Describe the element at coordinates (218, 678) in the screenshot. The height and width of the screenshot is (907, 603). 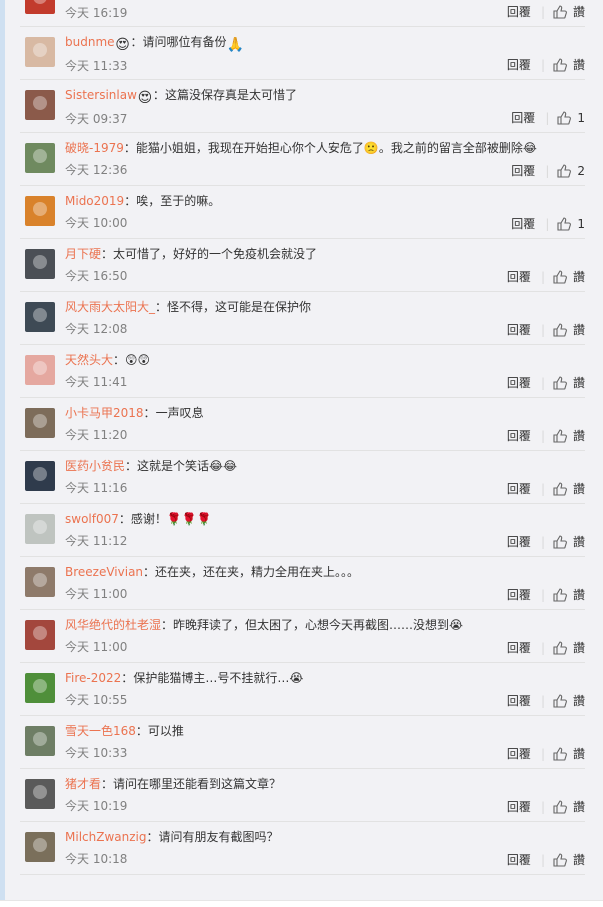
I see `comment-text: 保护能猫博主…号不挂就行…😭` at that location.